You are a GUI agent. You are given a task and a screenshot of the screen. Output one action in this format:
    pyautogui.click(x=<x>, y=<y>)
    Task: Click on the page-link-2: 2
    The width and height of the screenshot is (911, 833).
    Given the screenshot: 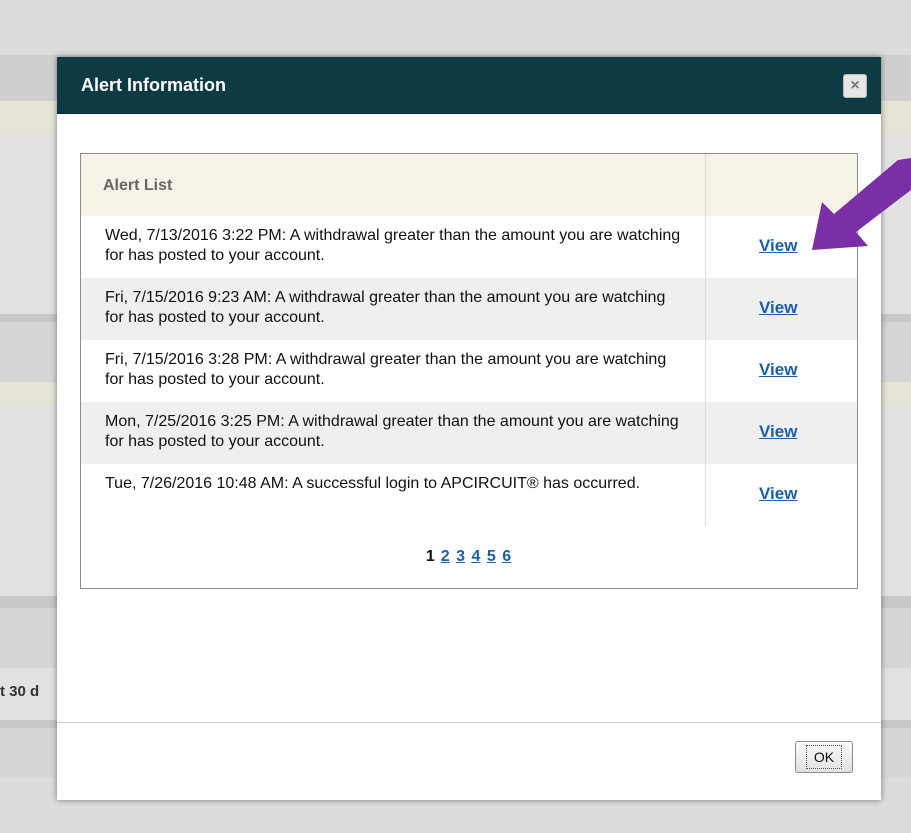 What is the action you would take?
    pyautogui.click(x=445, y=556)
    